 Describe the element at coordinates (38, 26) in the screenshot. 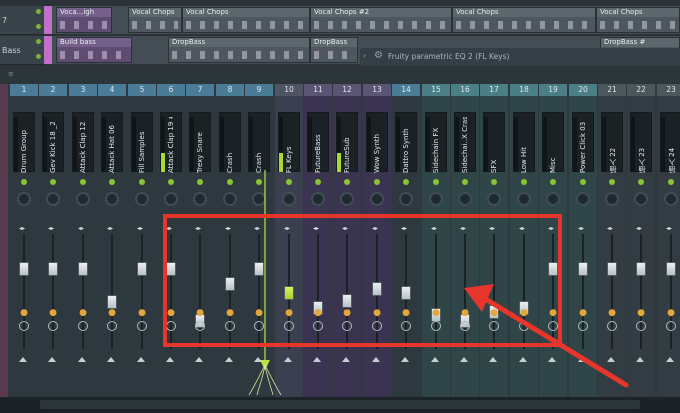

I see `track-record-led` at that location.